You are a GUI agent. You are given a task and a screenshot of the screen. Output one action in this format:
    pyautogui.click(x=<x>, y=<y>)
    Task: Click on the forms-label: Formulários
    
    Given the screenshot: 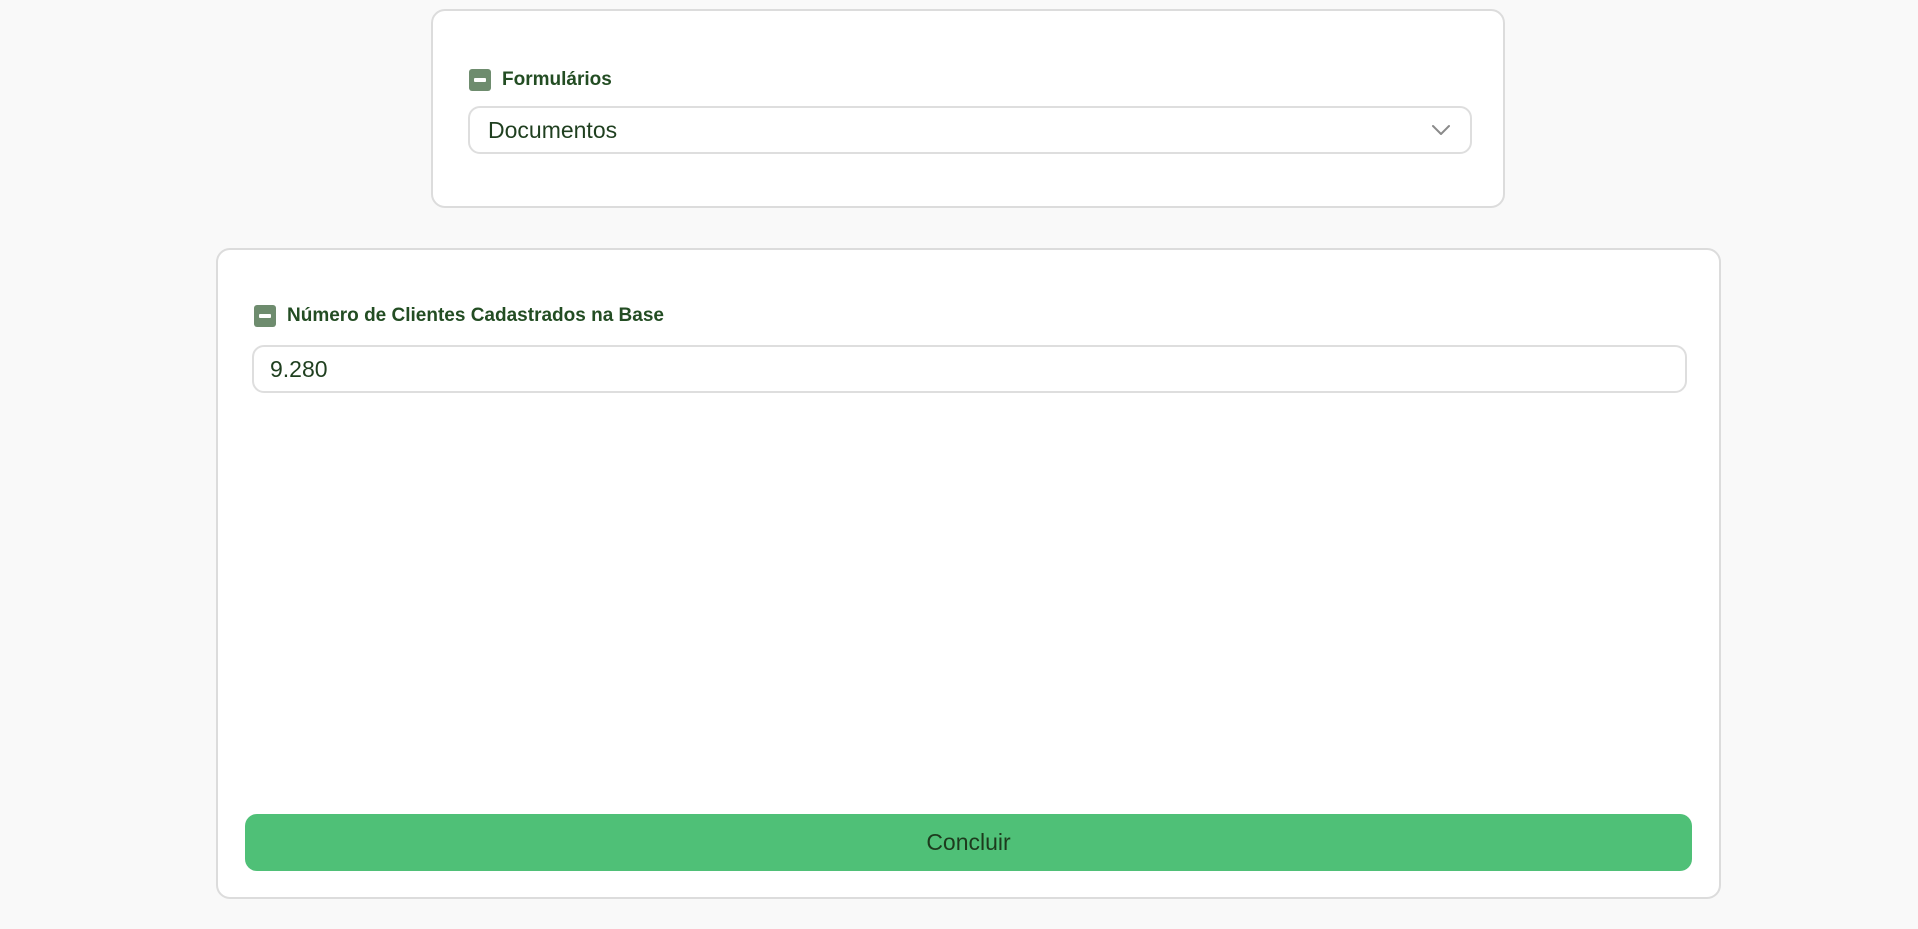 What is the action you would take?
    pyautogui.click(x=557, y=79)
    